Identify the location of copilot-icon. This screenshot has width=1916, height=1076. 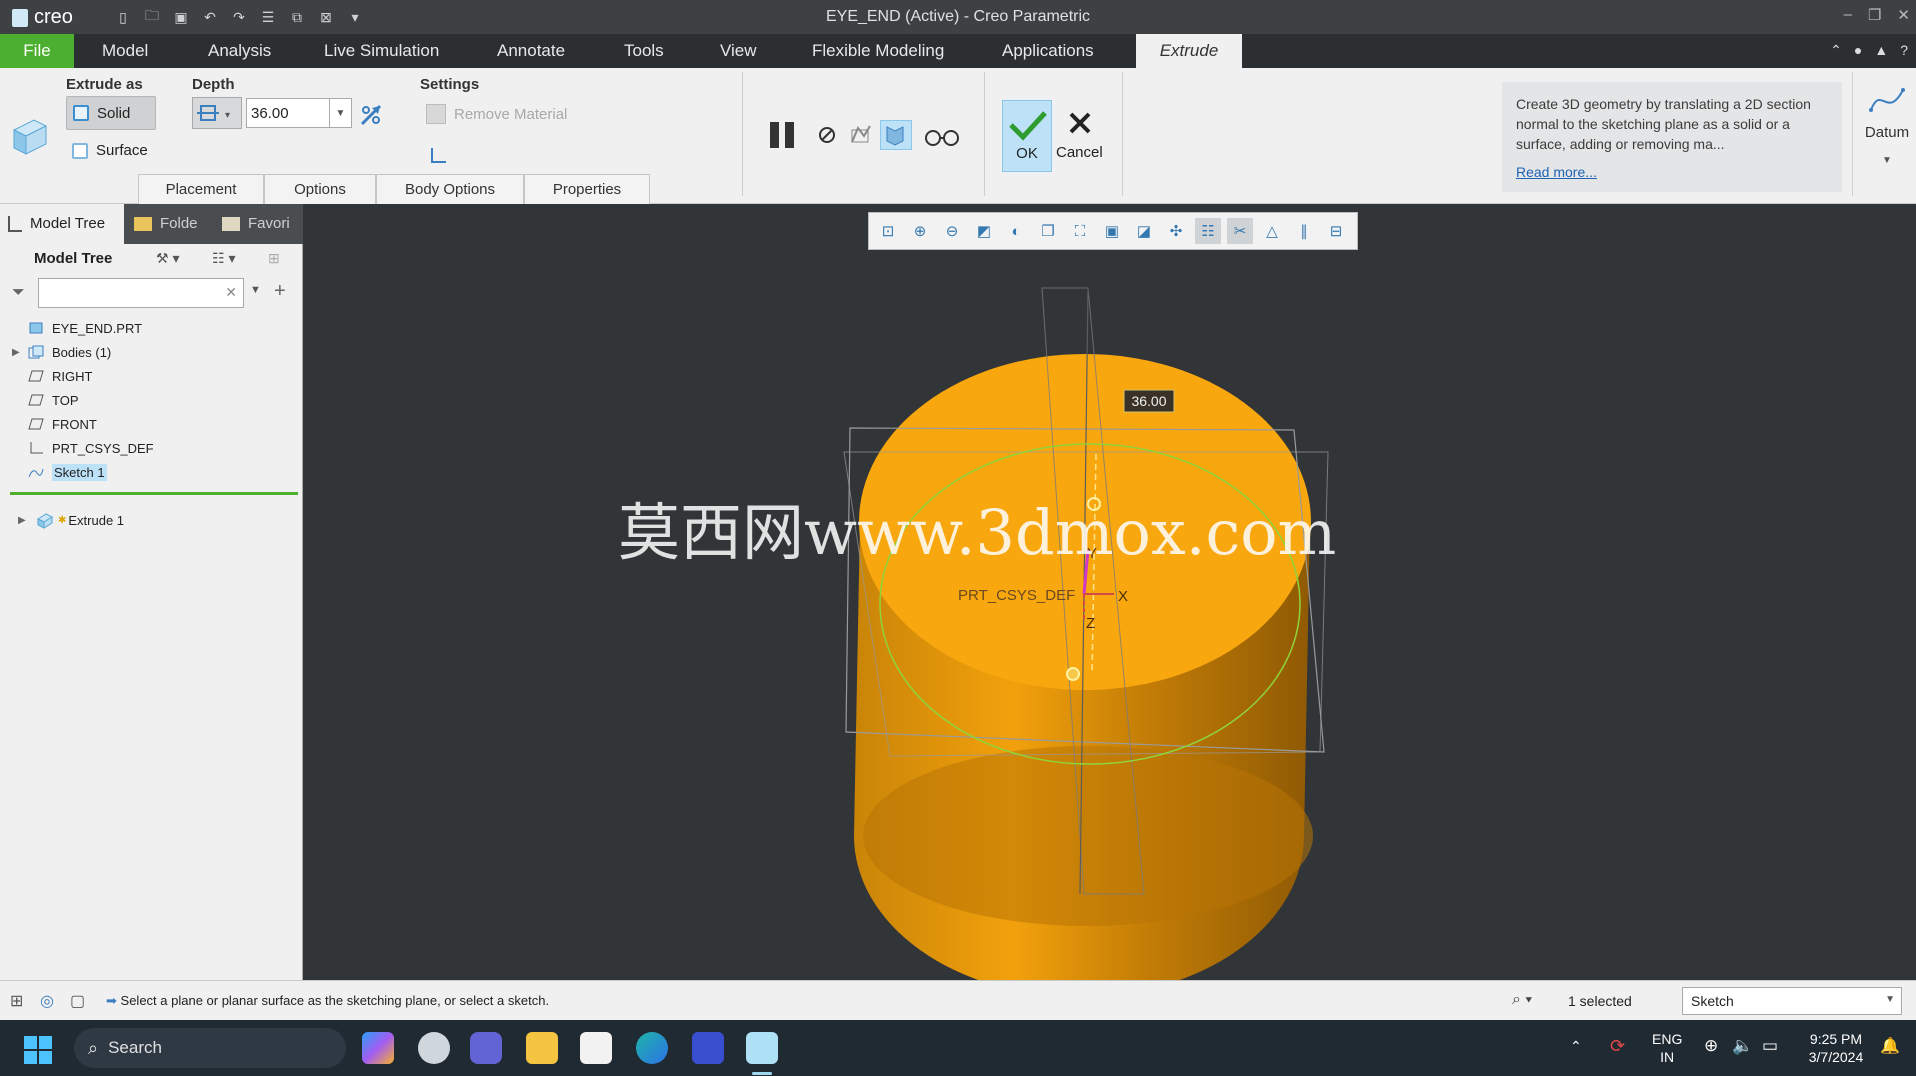
(378, 1048).